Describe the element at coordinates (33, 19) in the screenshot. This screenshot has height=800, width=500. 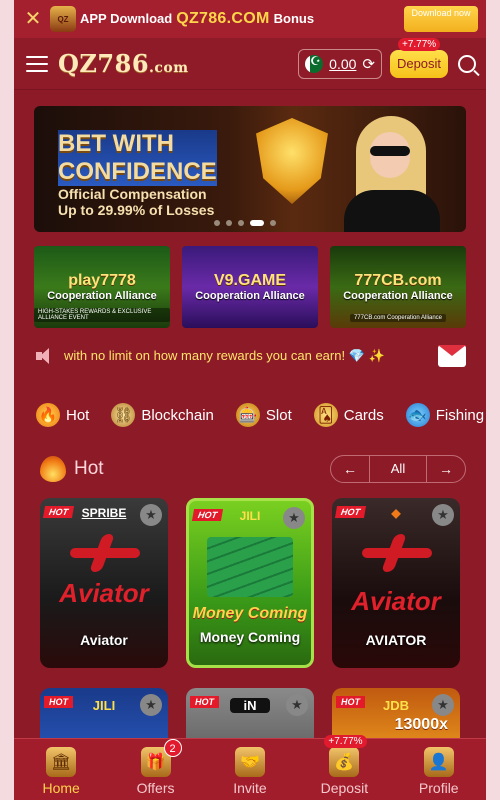
I see `close-icon: ✕` at that location.